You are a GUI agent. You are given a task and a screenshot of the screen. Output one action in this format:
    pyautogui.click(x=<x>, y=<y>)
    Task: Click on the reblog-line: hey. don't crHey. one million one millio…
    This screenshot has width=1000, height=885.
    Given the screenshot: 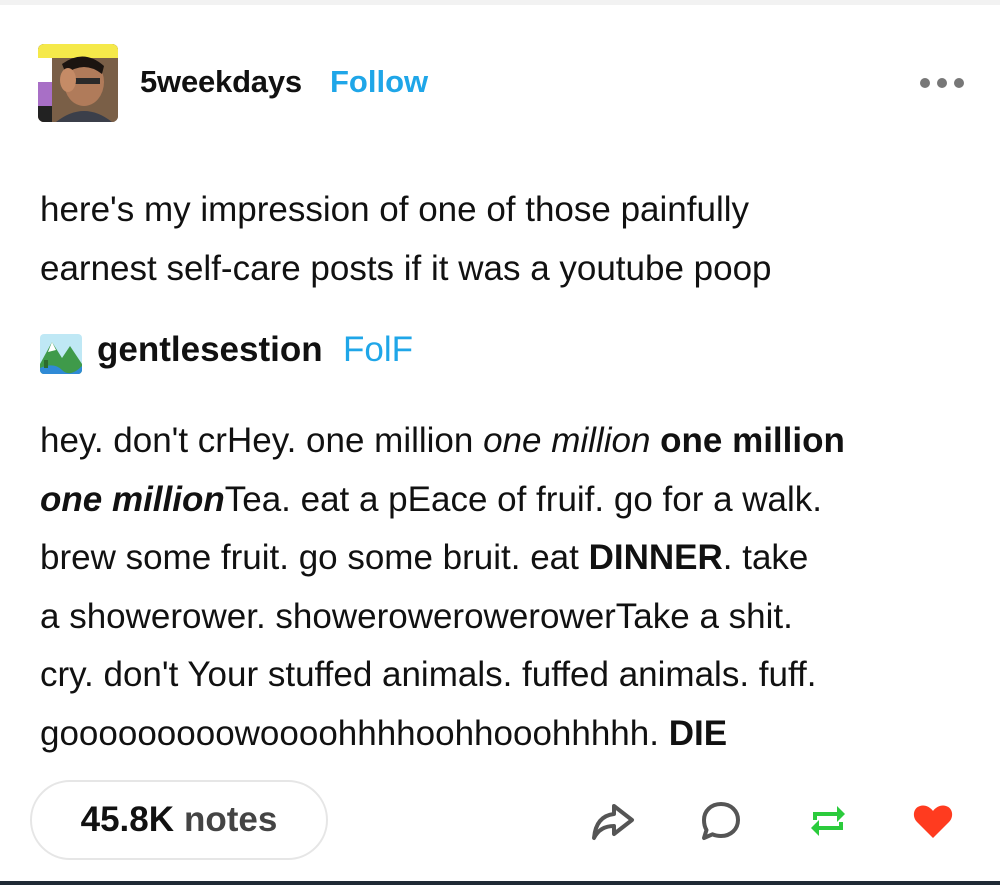 What is the action you would take?
    pyautogui.click(x=505, y=441)
    